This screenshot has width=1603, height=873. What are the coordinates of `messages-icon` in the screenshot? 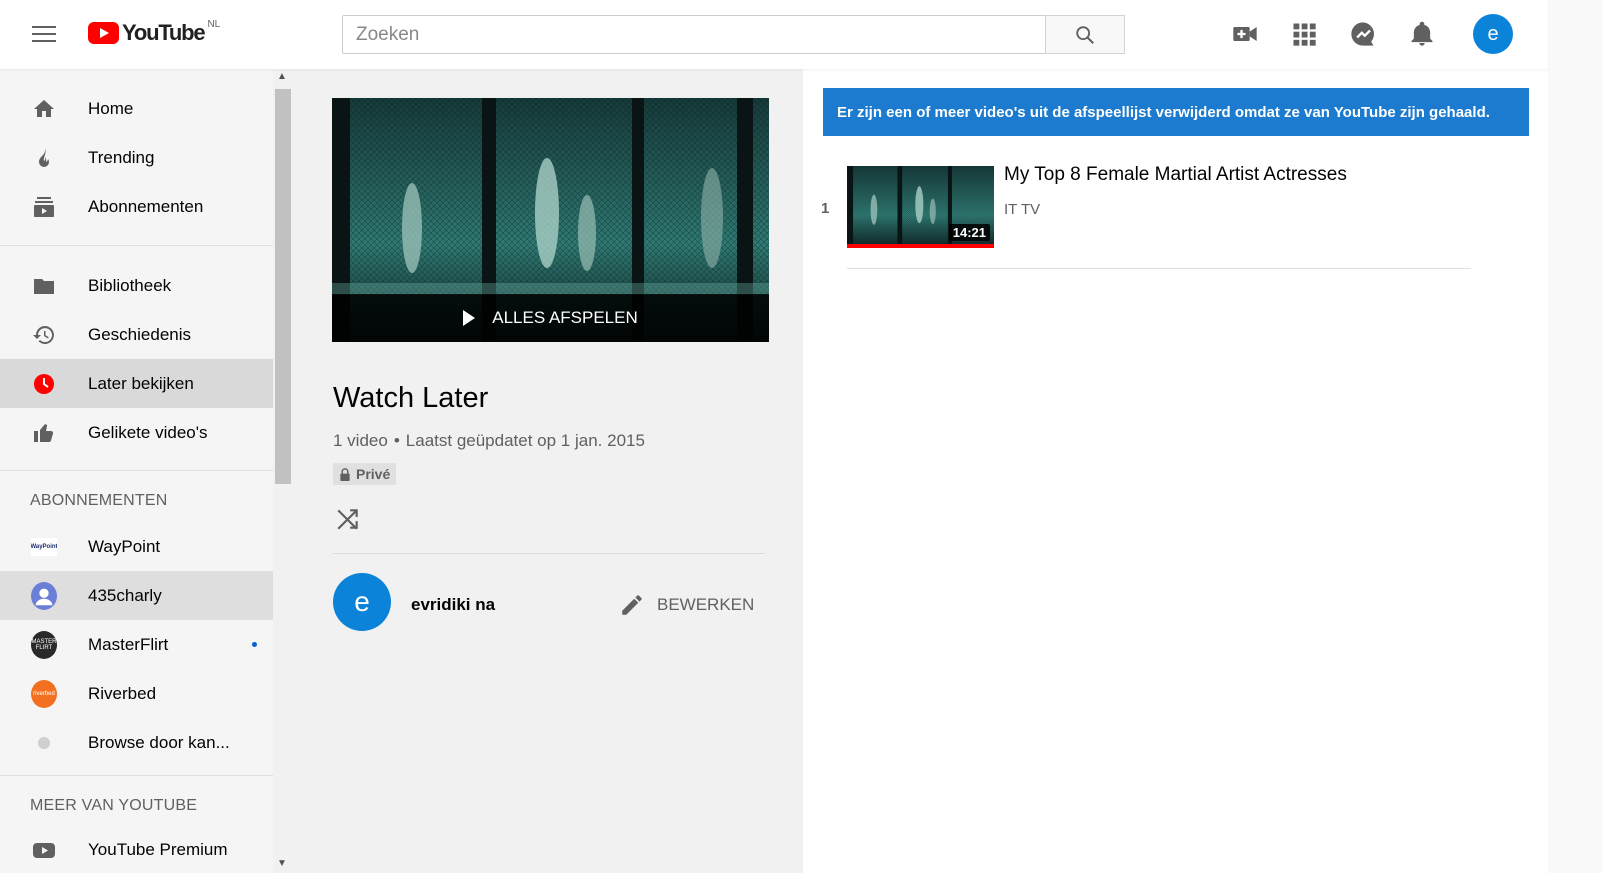 It's located at (1363, 34).